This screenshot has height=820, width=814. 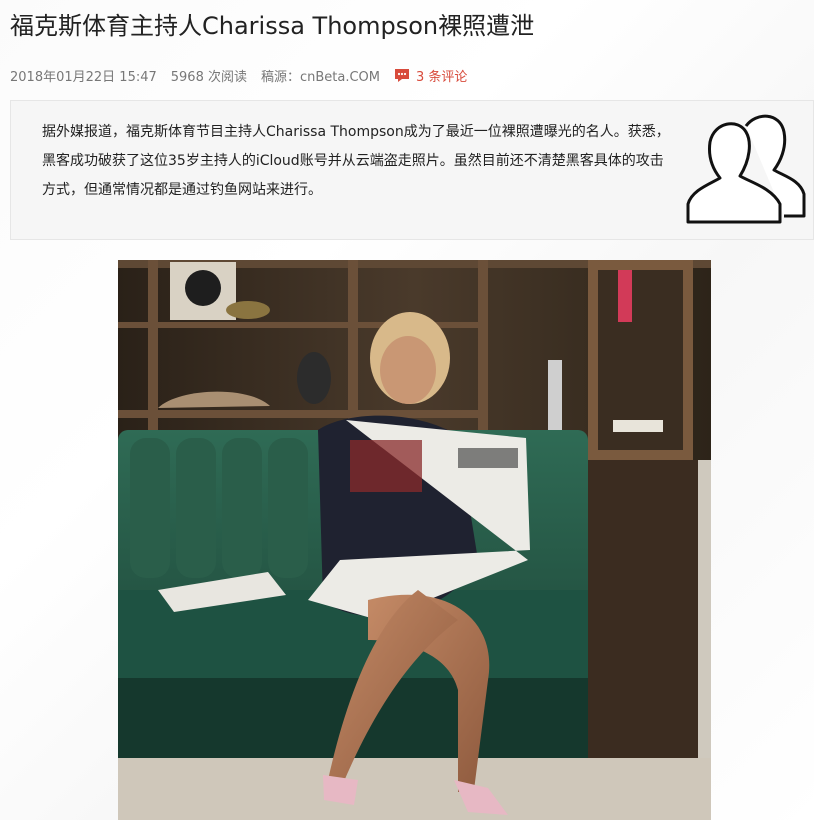 I want to click on article-source: 稿源：cnBeta.COM, so click(x=320, y=77).